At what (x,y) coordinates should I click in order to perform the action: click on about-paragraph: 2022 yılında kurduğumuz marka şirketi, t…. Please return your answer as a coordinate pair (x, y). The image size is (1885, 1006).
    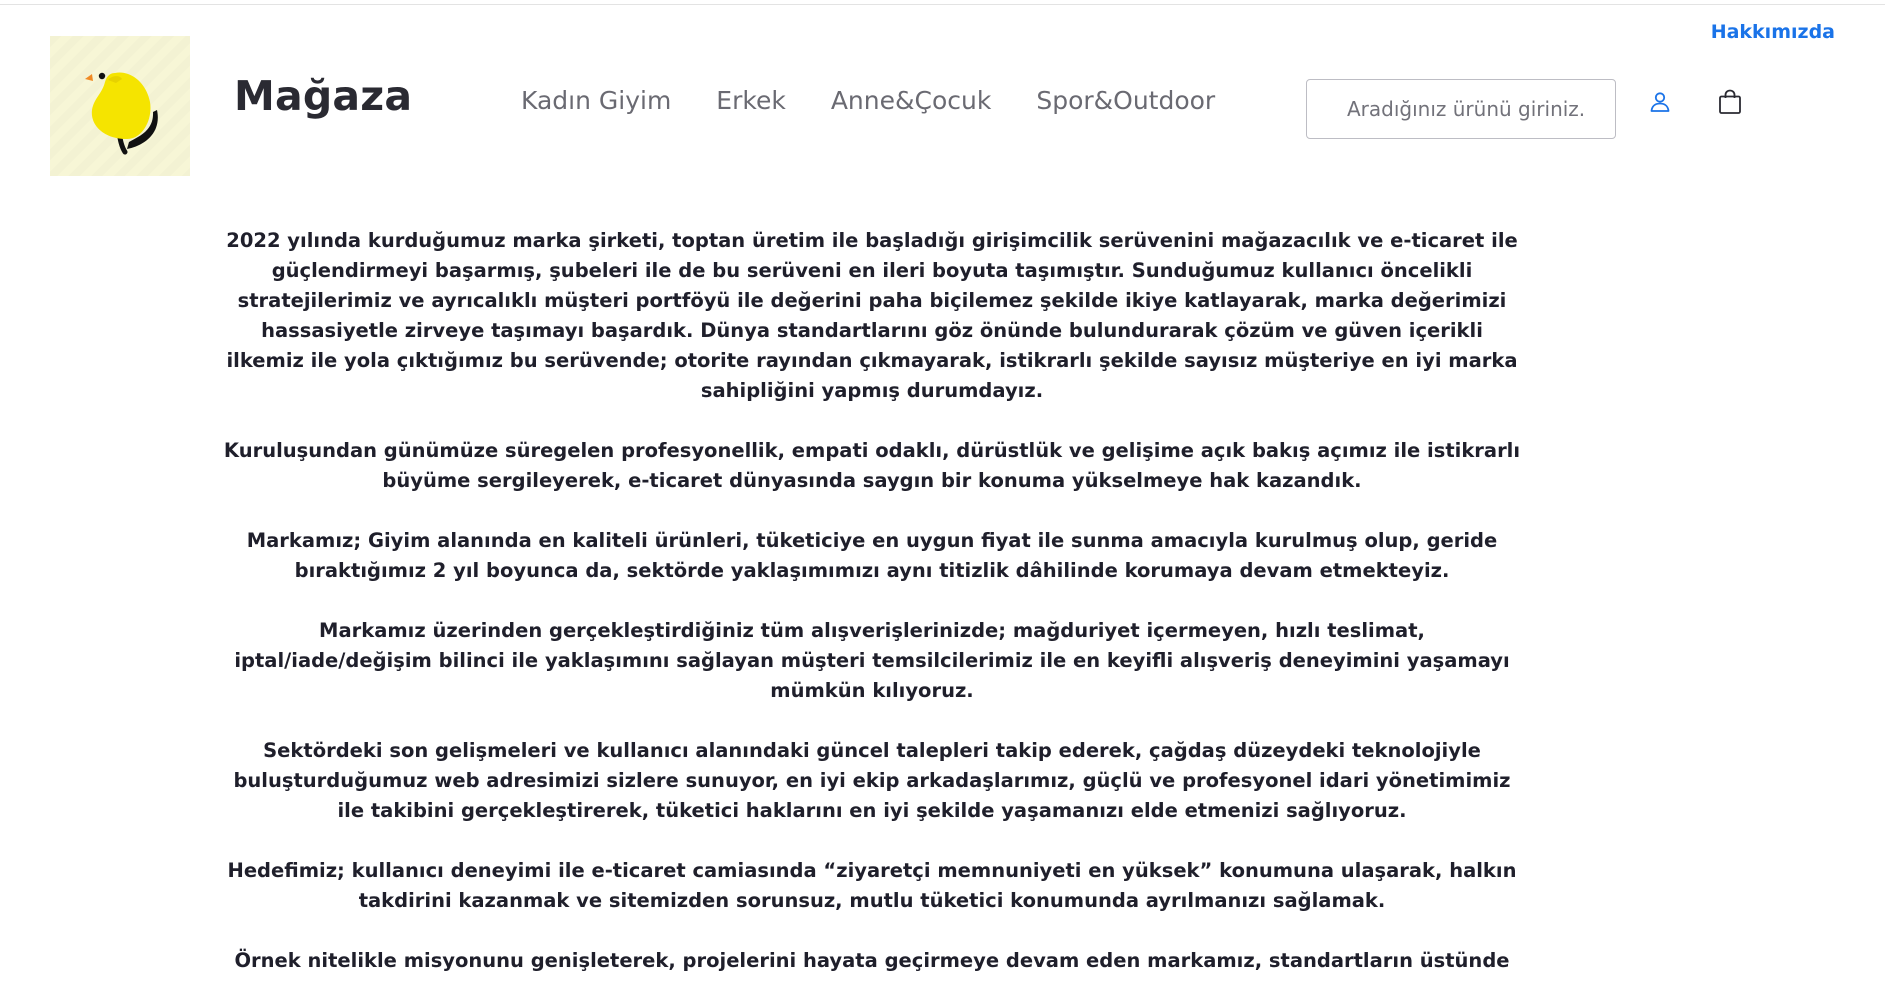
    Looking at the image, I should click on (872, 315).